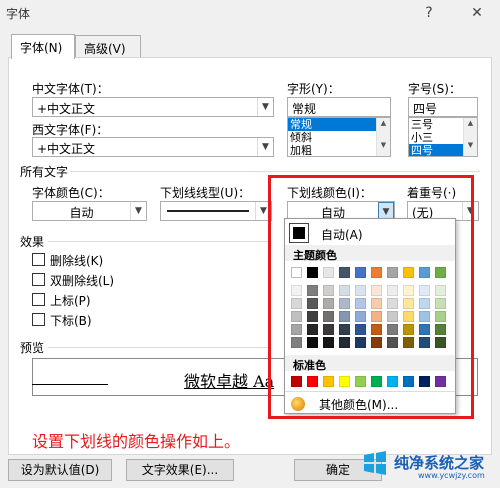  Describe the element at coordinates (477, 13) in the screenshot. I see `close-button: ✕` at that location.